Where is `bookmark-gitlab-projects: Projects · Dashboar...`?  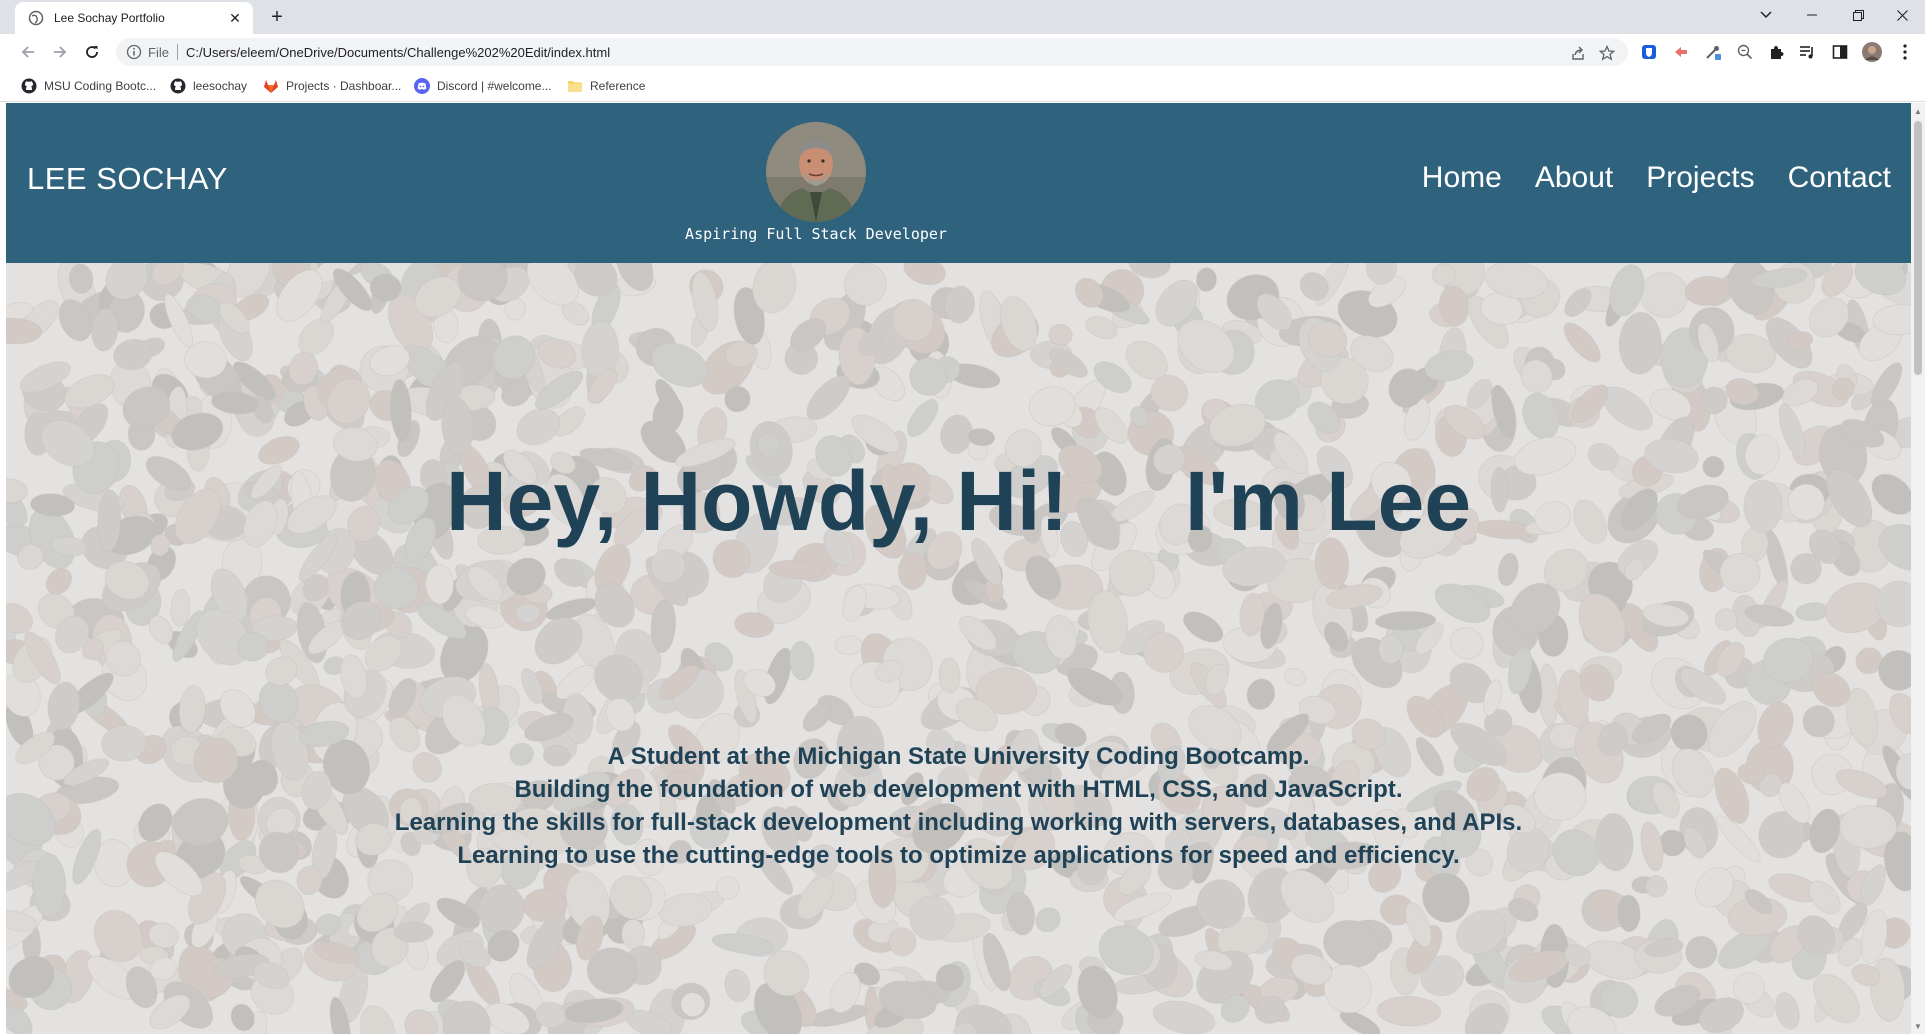
bookmark-gitlab-projects: Projects · Dashboar... is located at coordinates (332, 86).